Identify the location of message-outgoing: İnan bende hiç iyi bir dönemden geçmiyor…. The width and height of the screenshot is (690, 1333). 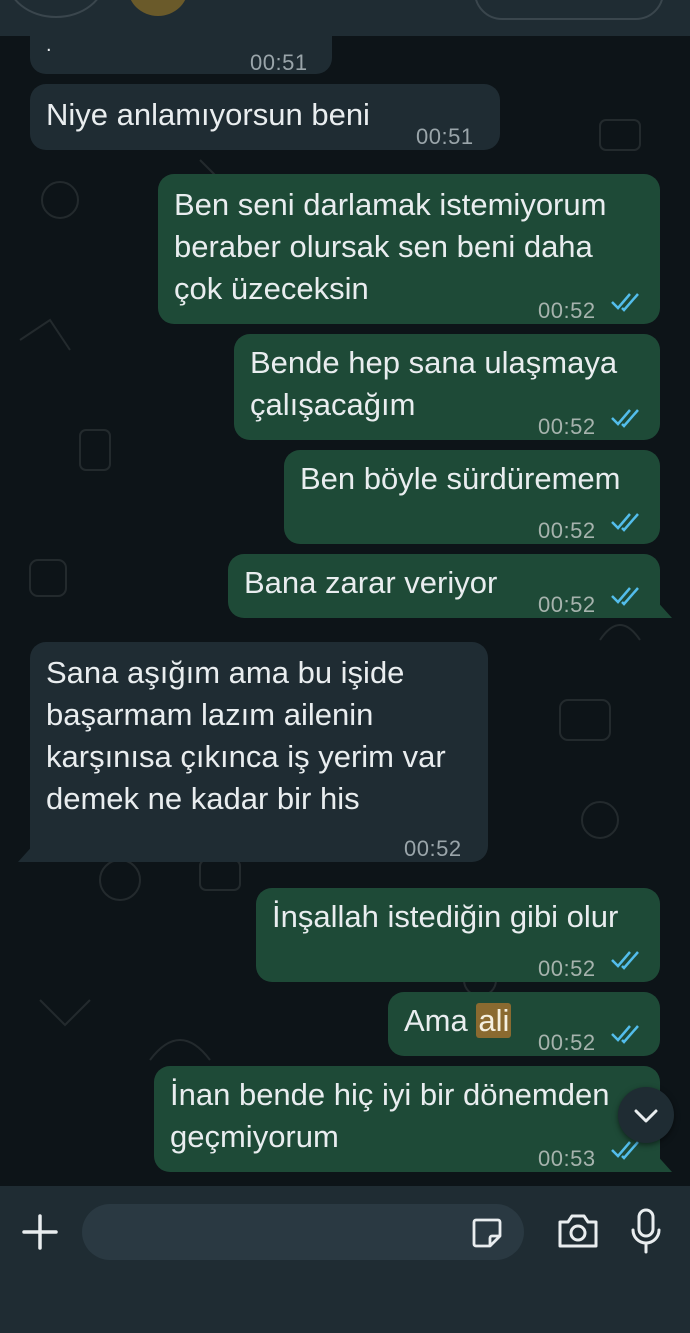
(407, 1119).